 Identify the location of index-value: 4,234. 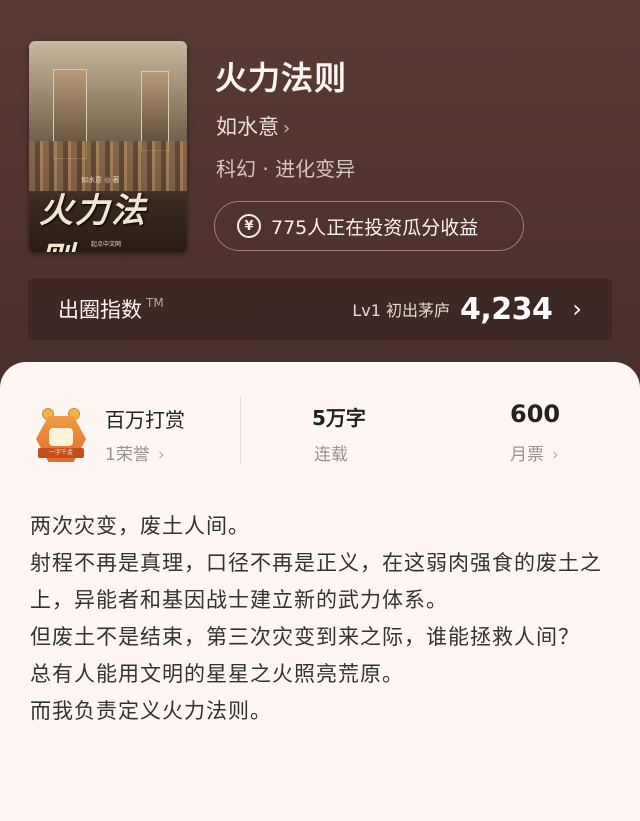
(506, 309).